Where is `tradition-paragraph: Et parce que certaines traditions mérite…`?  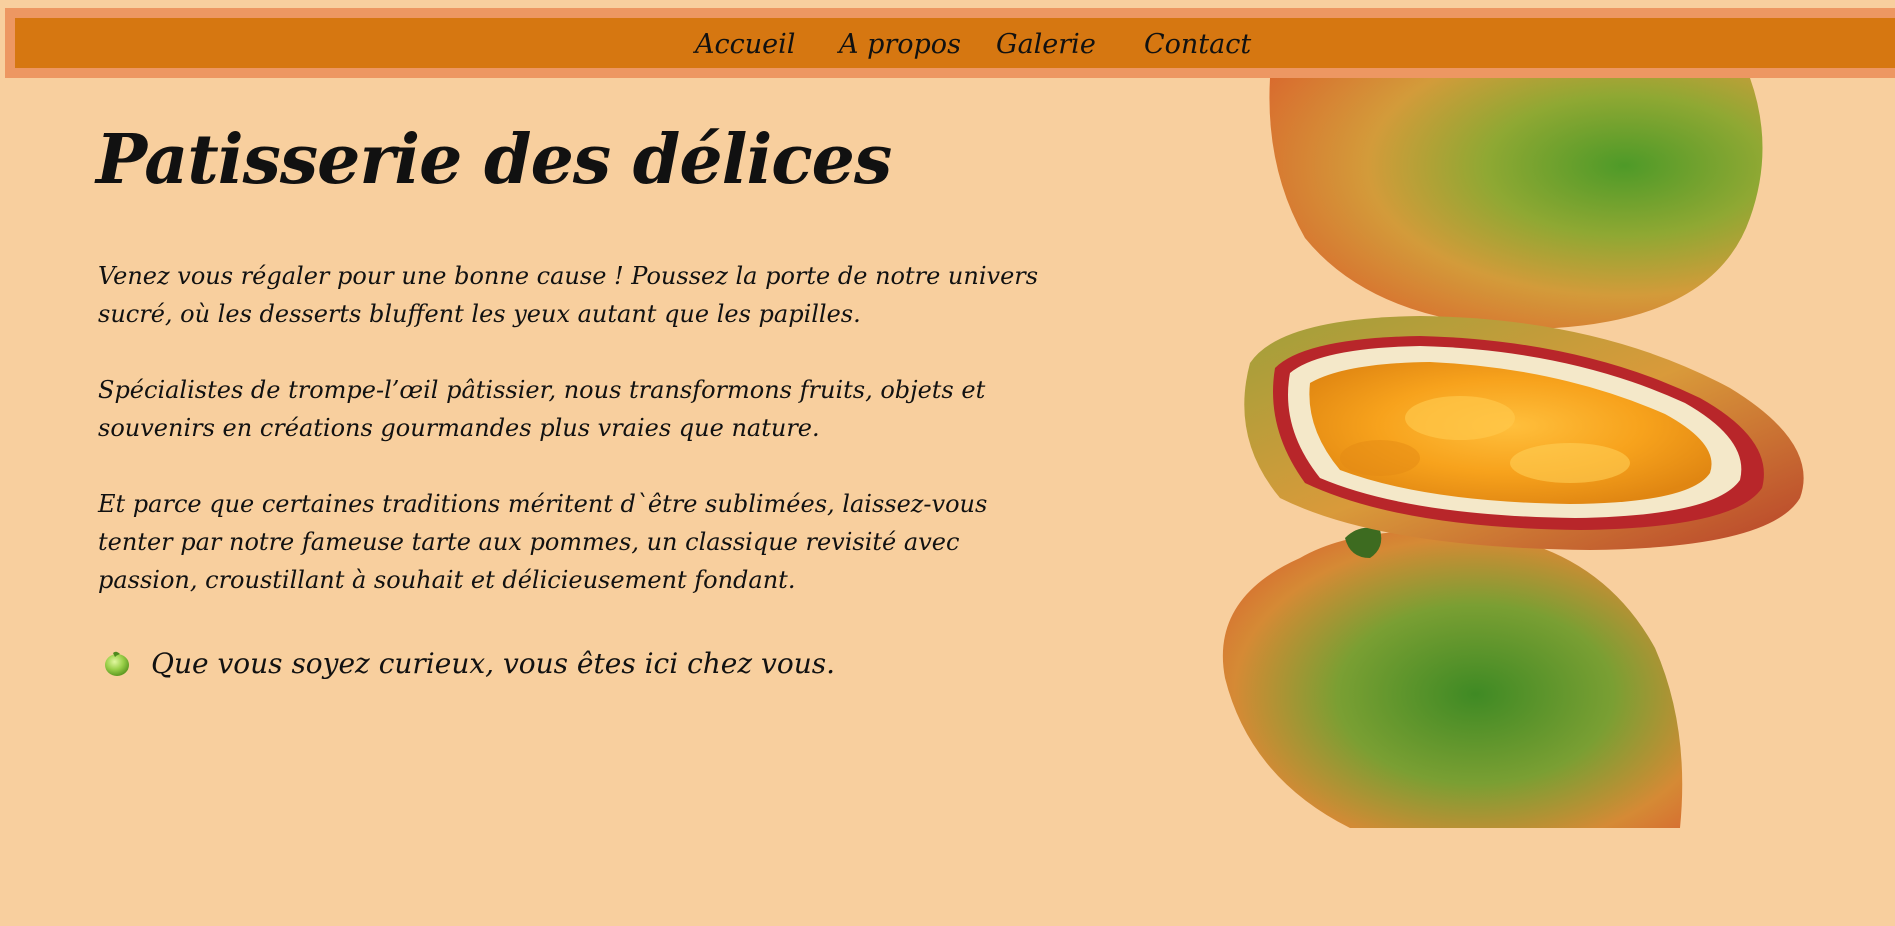
tradition-paragraph: Et parce que certaines traditions mérite… is located at coordinates (543, 542).